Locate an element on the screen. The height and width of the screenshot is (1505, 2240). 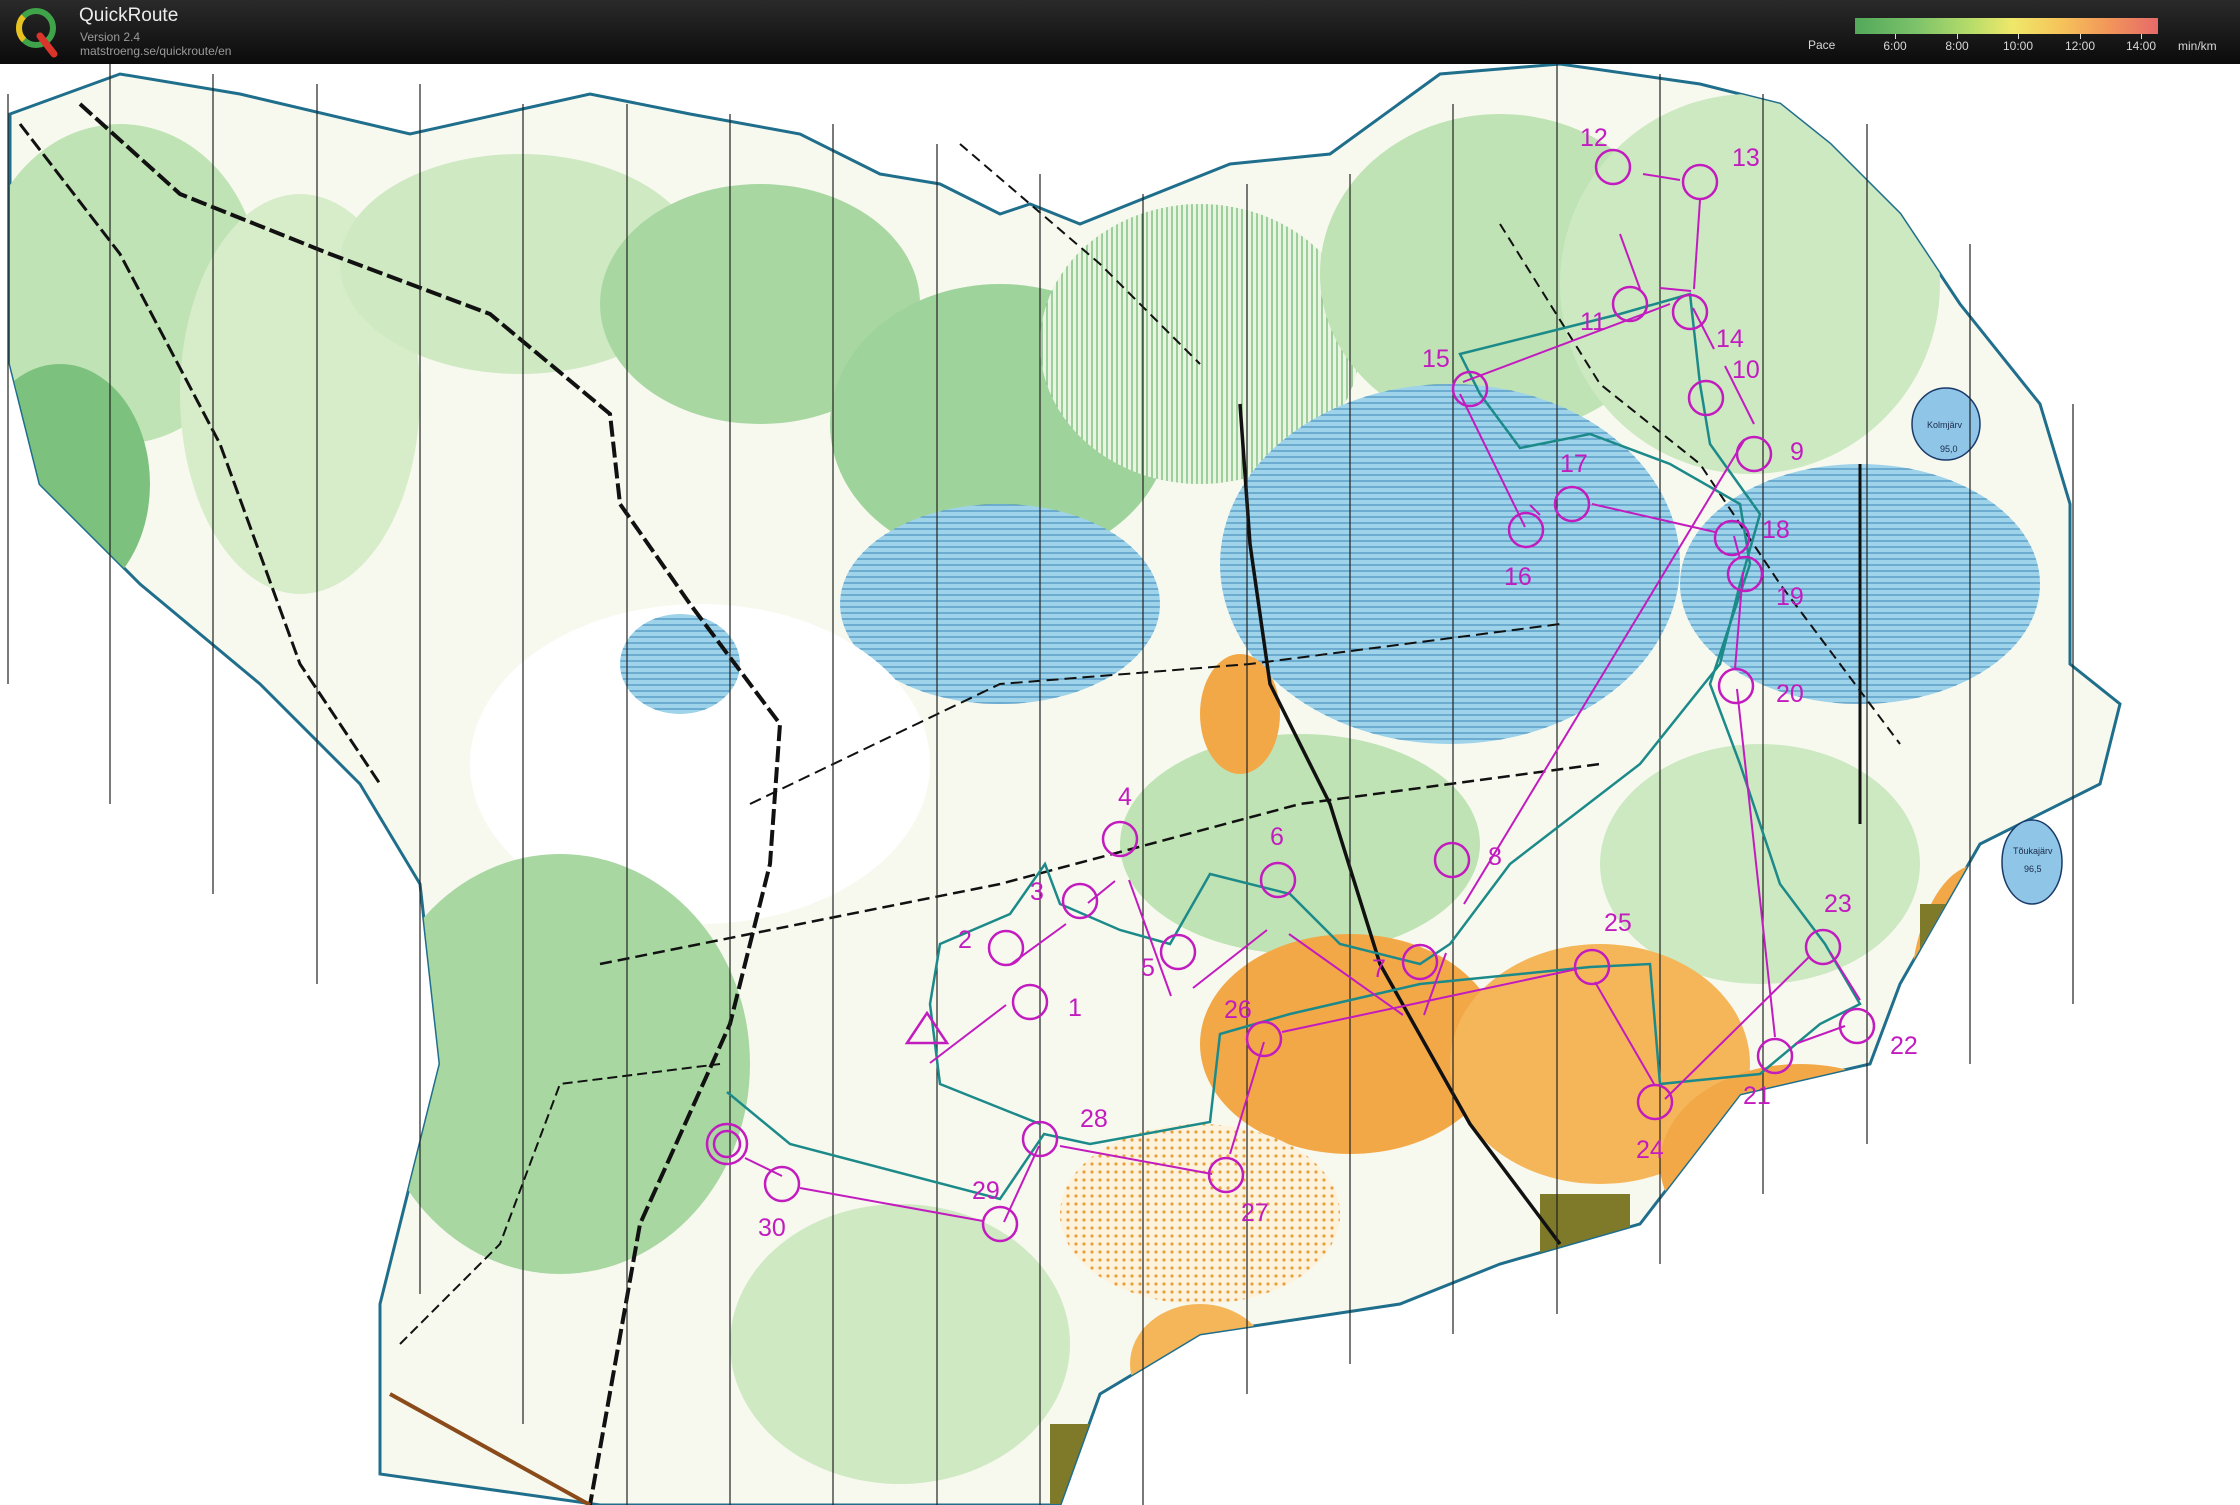
control-number: 8 is located at coordinates (1495, 857).